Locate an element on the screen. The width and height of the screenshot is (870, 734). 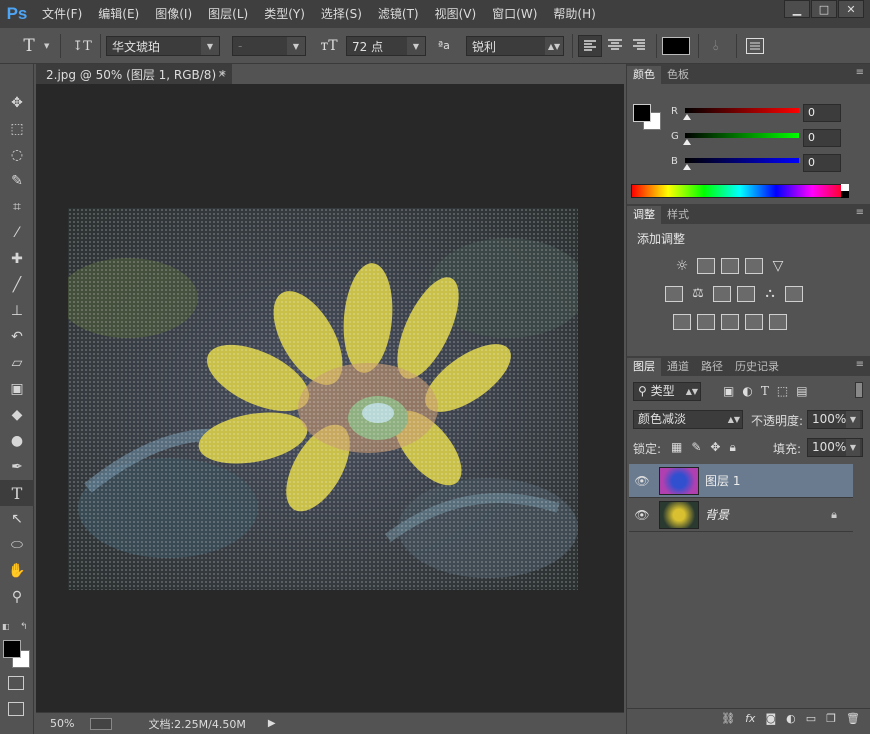
align-right-button is located at coordinates (639, 46).